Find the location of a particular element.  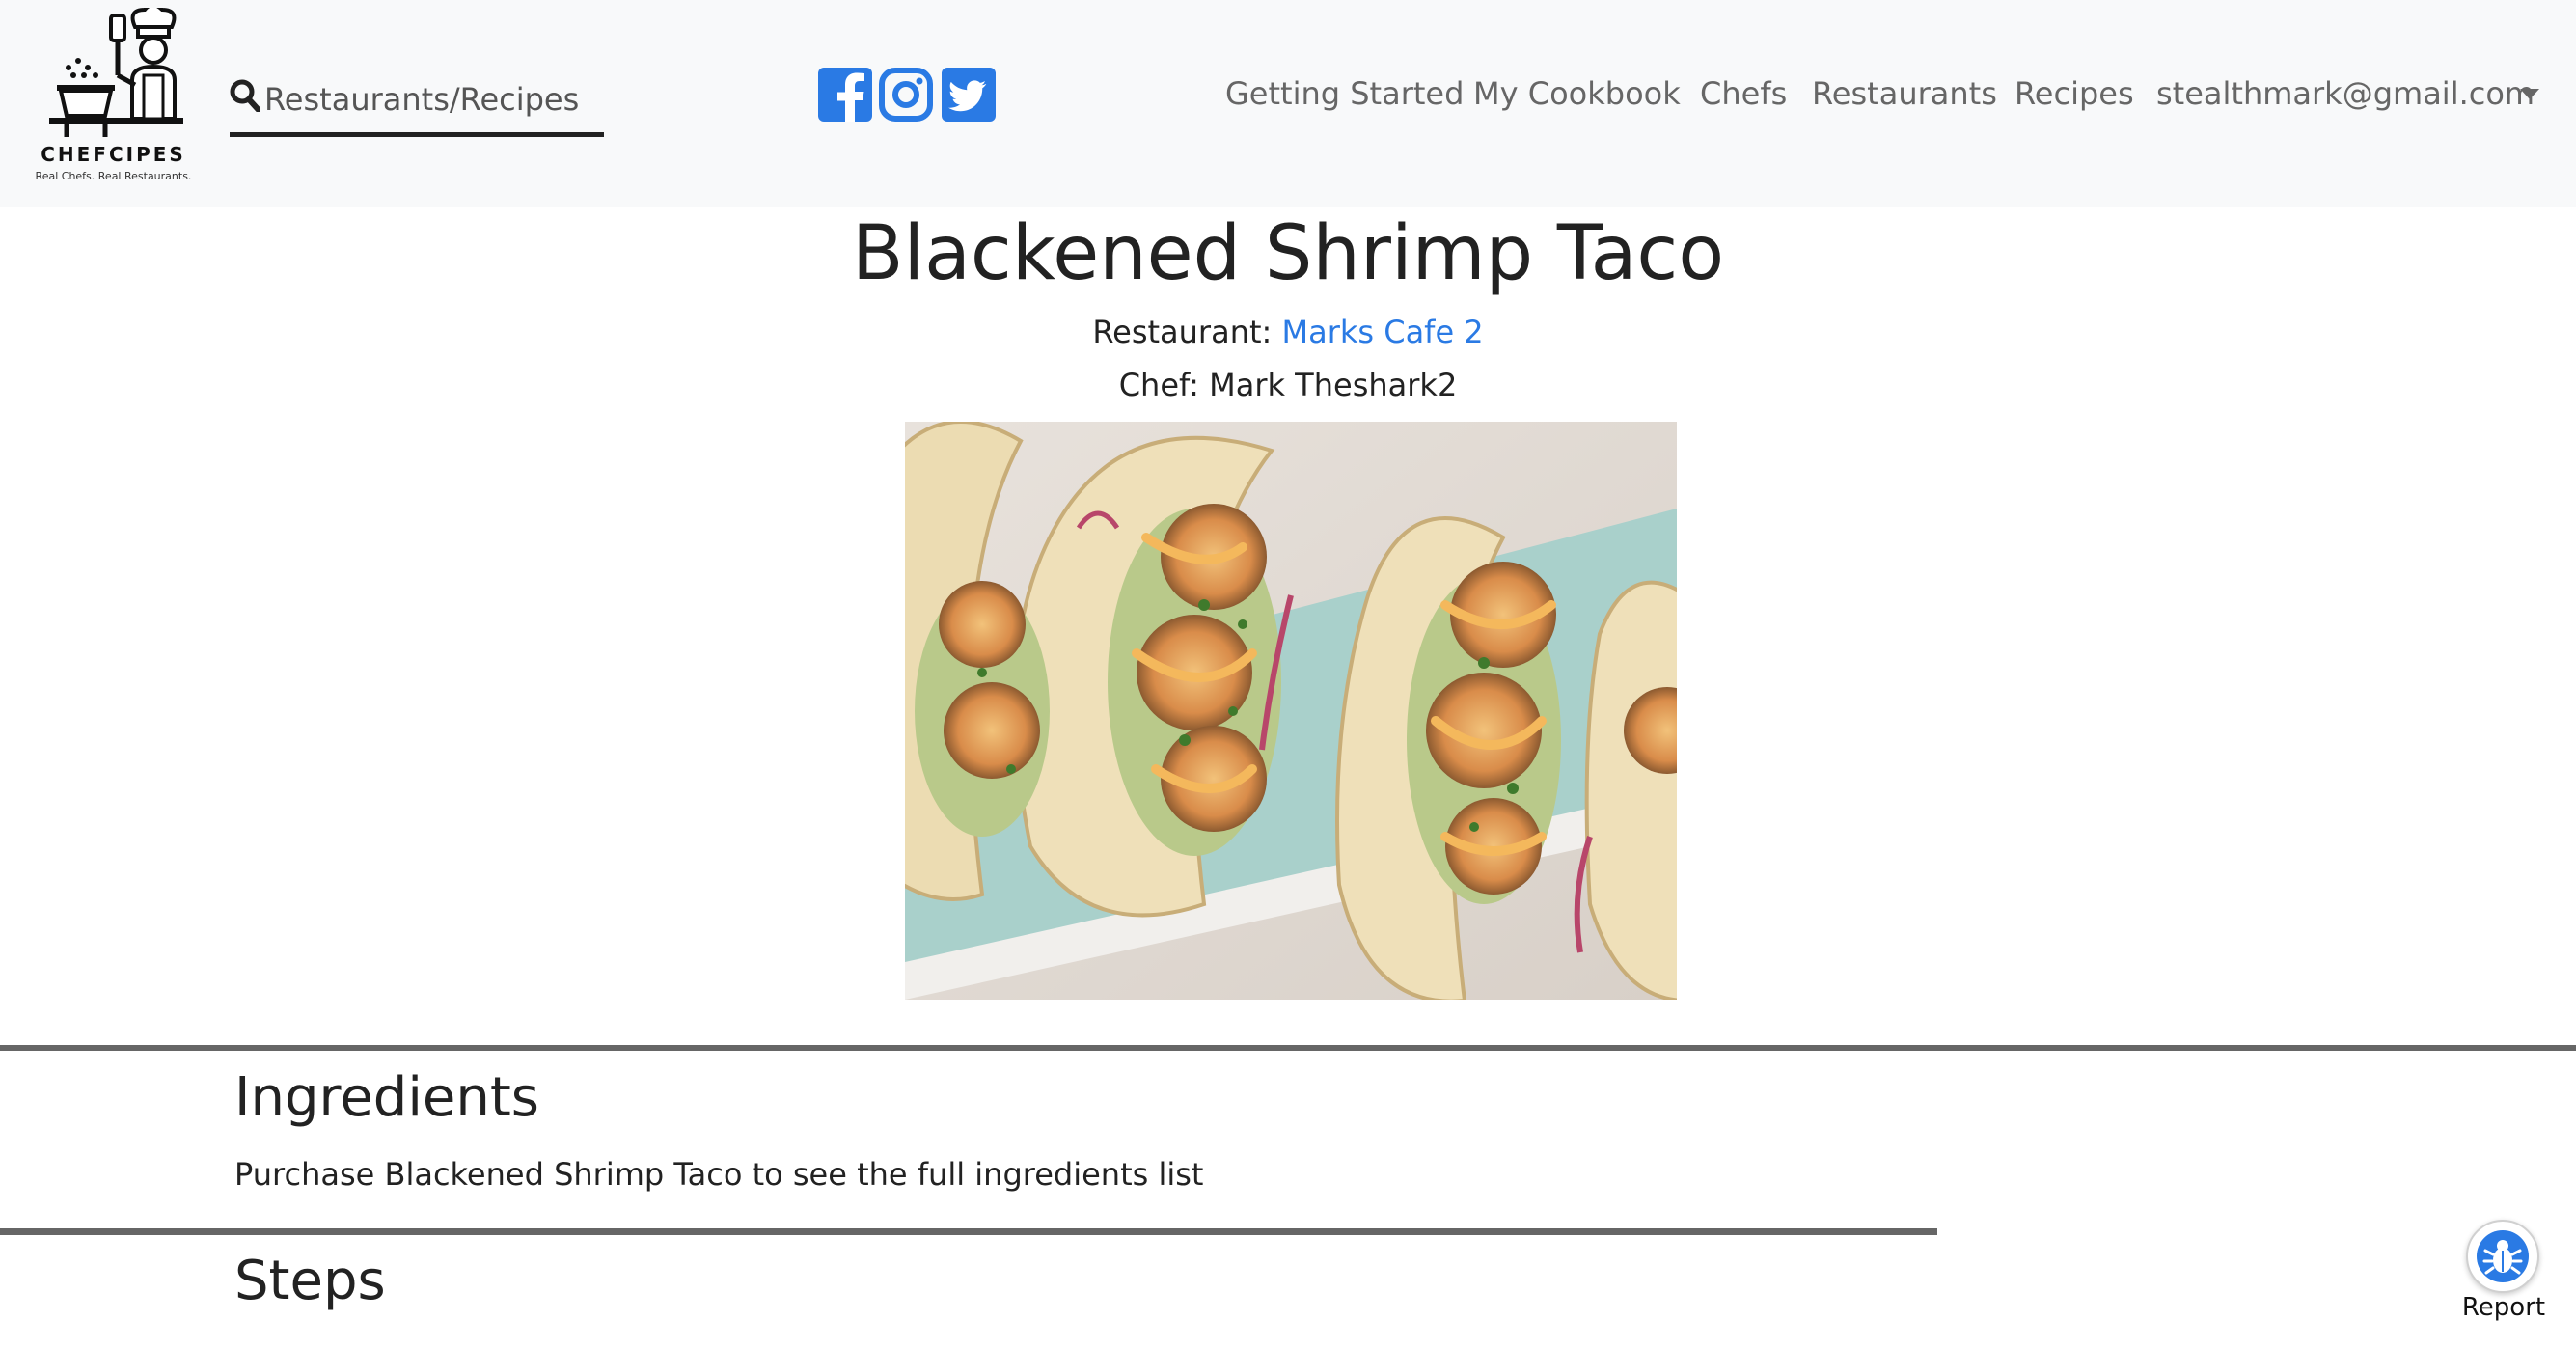

chef-logo-icon is located at coordinates (116, 72).